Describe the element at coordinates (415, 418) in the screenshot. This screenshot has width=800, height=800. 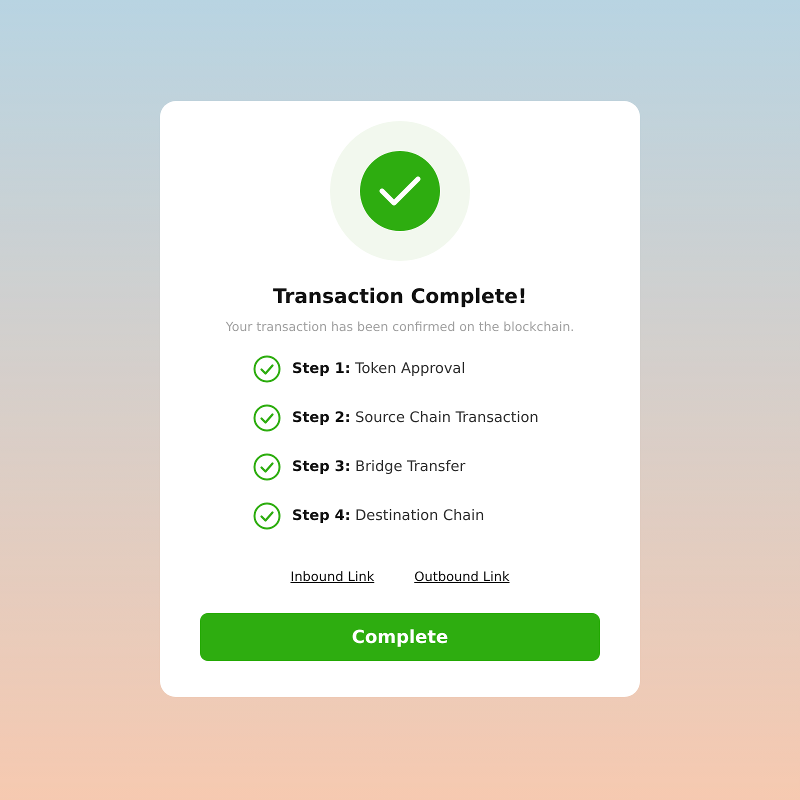
I see `step-label: Step 2: Source Chain Transaction` at that location.